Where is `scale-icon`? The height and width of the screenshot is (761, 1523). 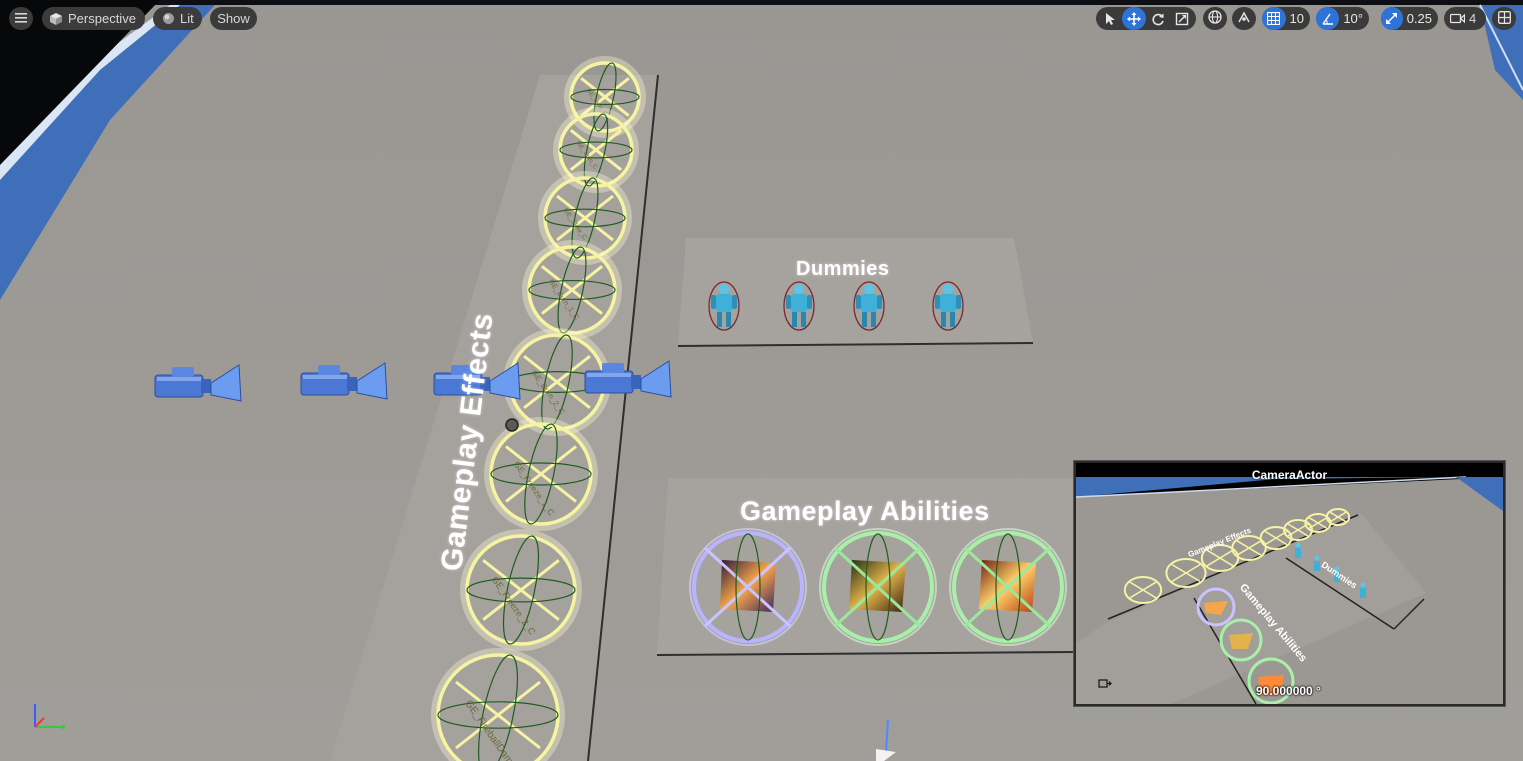
scale-icon is located at coordinates (1182, 19).